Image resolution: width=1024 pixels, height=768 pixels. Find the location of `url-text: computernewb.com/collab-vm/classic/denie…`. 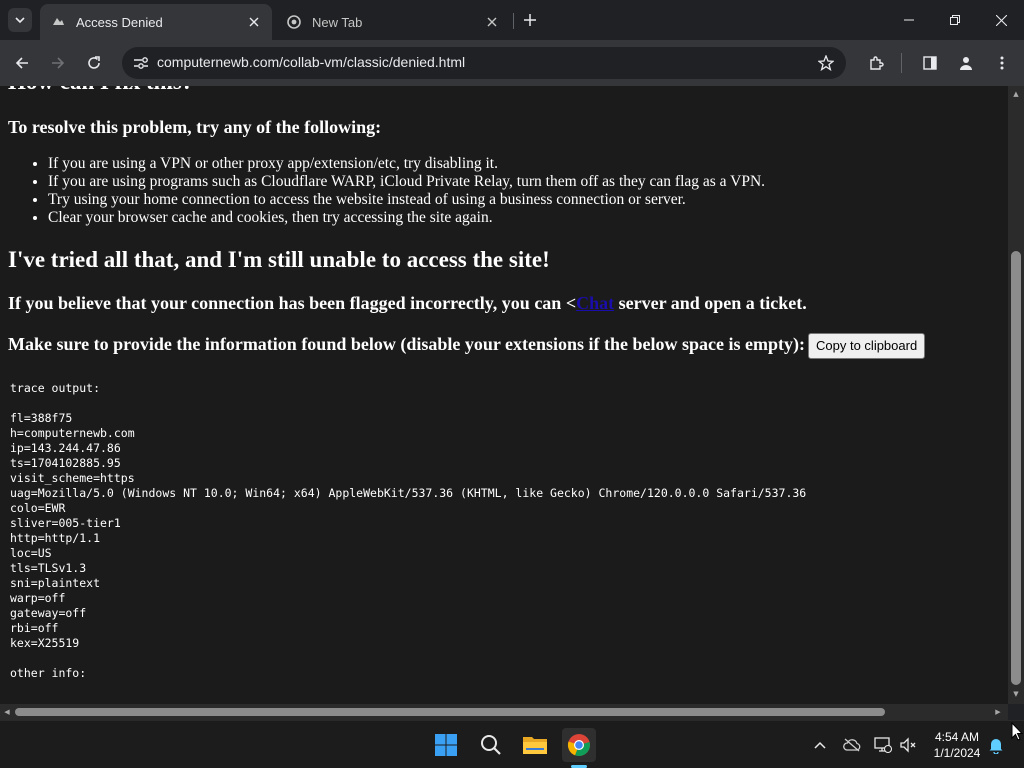

url-text: computernewb.com/collab-vm/classic/denie… is located at coordinates (311, 62).